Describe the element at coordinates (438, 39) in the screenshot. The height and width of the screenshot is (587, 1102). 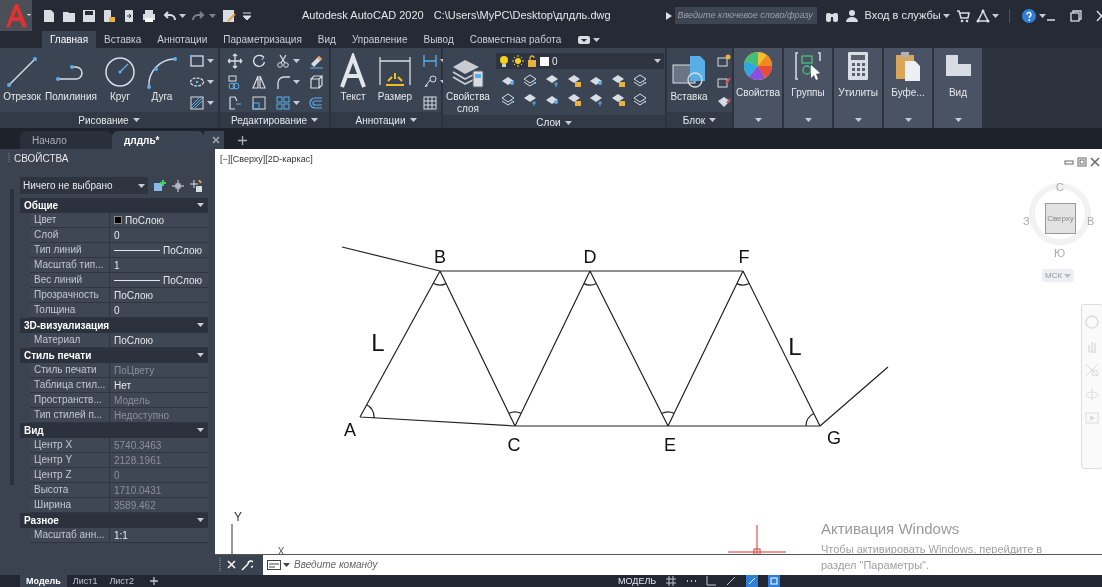
I see `ribbon-tab: Вывод` at that location.